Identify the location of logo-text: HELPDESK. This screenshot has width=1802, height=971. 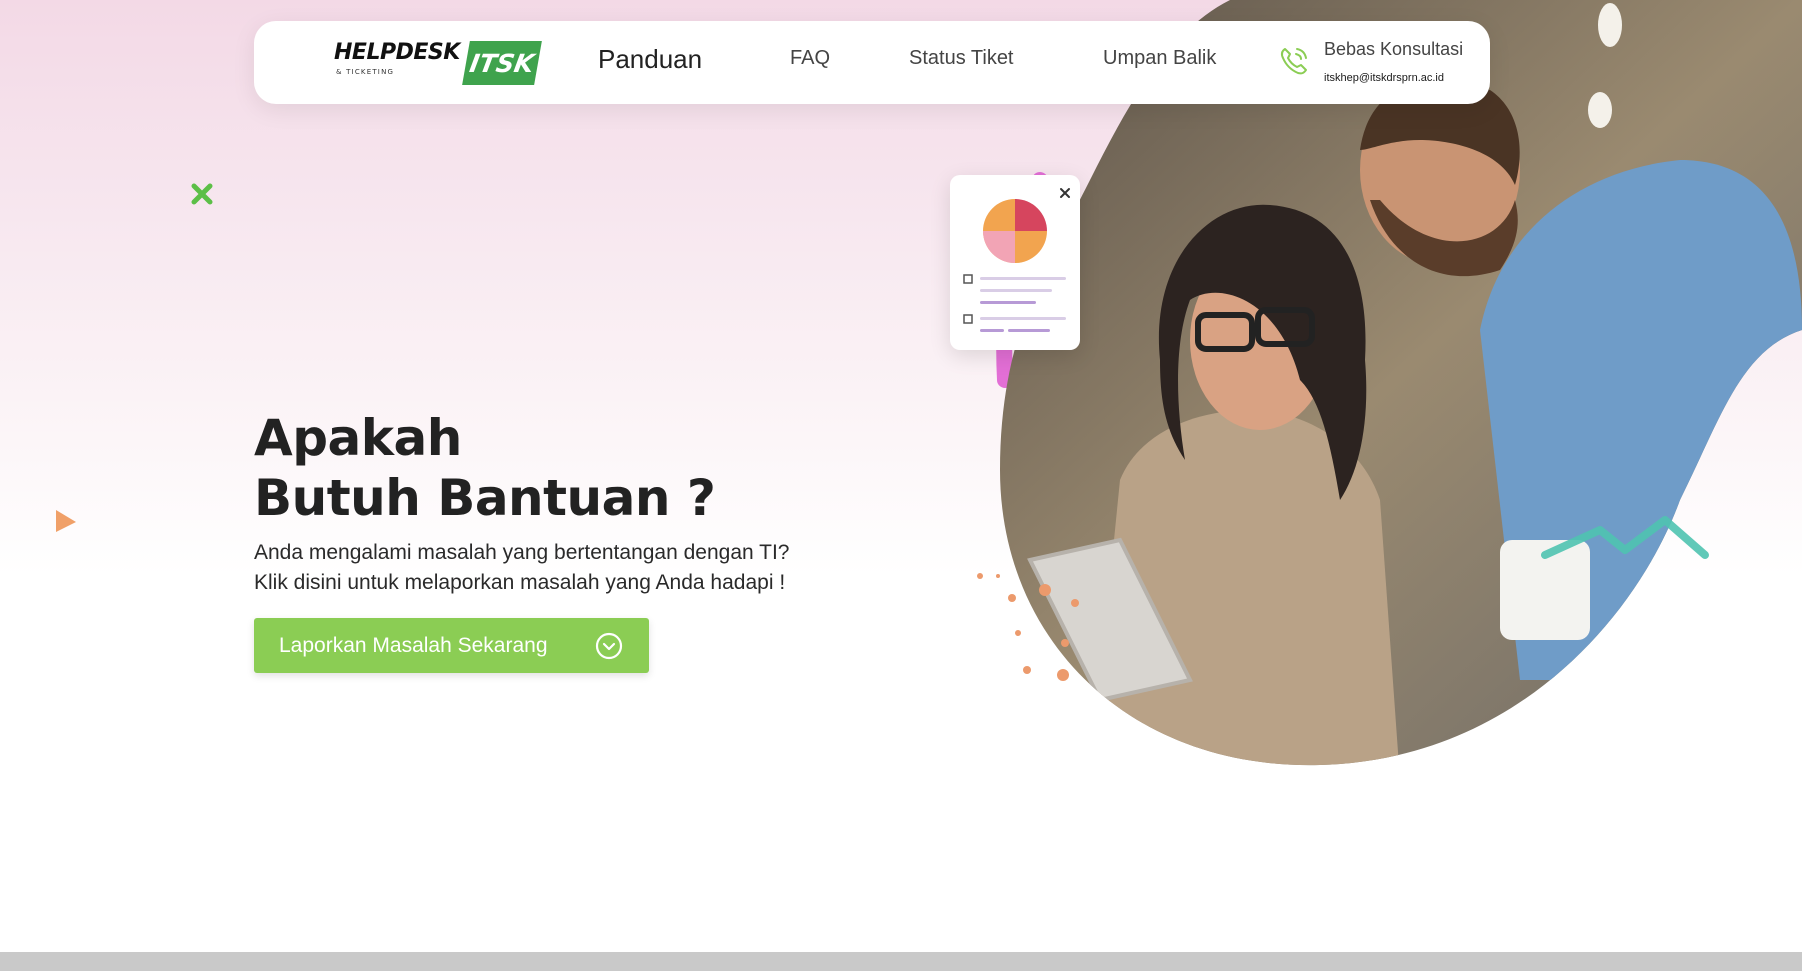
(397, 52).